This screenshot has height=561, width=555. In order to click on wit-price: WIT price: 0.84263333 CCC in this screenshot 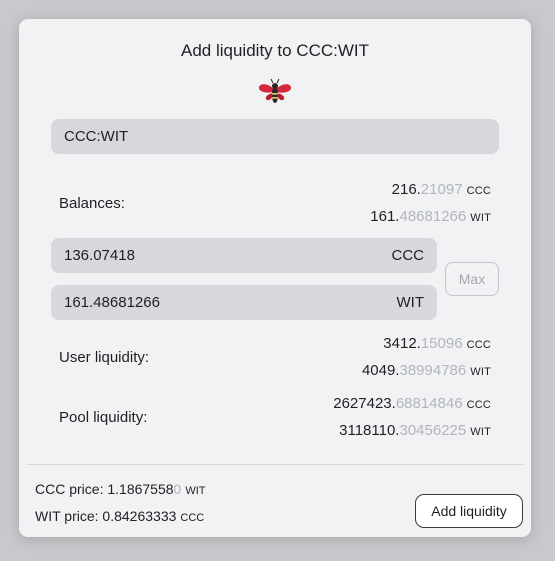, I will do `click(120, 516)`.